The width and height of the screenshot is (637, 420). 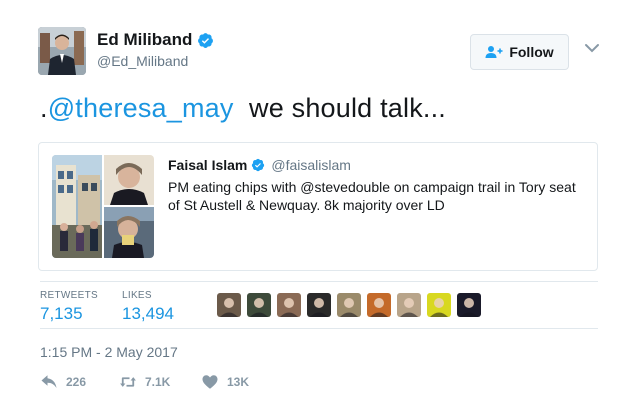 I want to click on author-name: Ed Miliband, so click(x=155, y=40).